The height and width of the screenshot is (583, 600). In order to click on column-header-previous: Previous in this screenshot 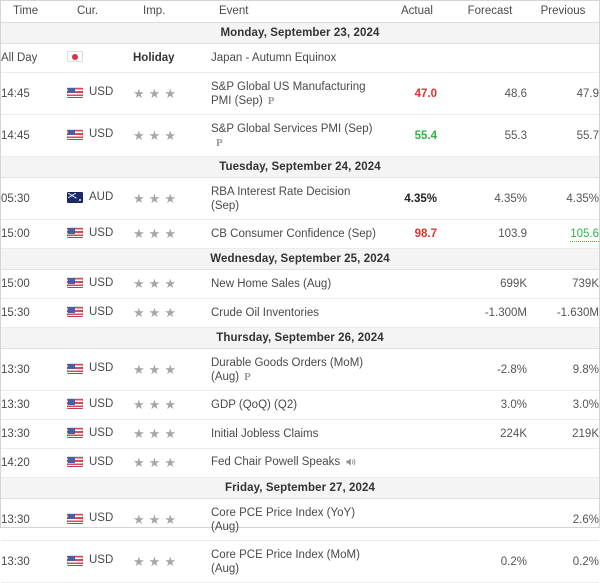, I will do `click(563, 12)`.